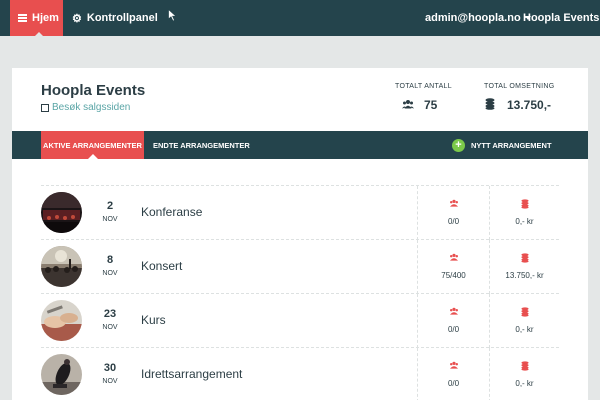 The height and width of the screenshot is (400, 600). I want to click on event-tickets-cell: 75/400, so click(453, 267).